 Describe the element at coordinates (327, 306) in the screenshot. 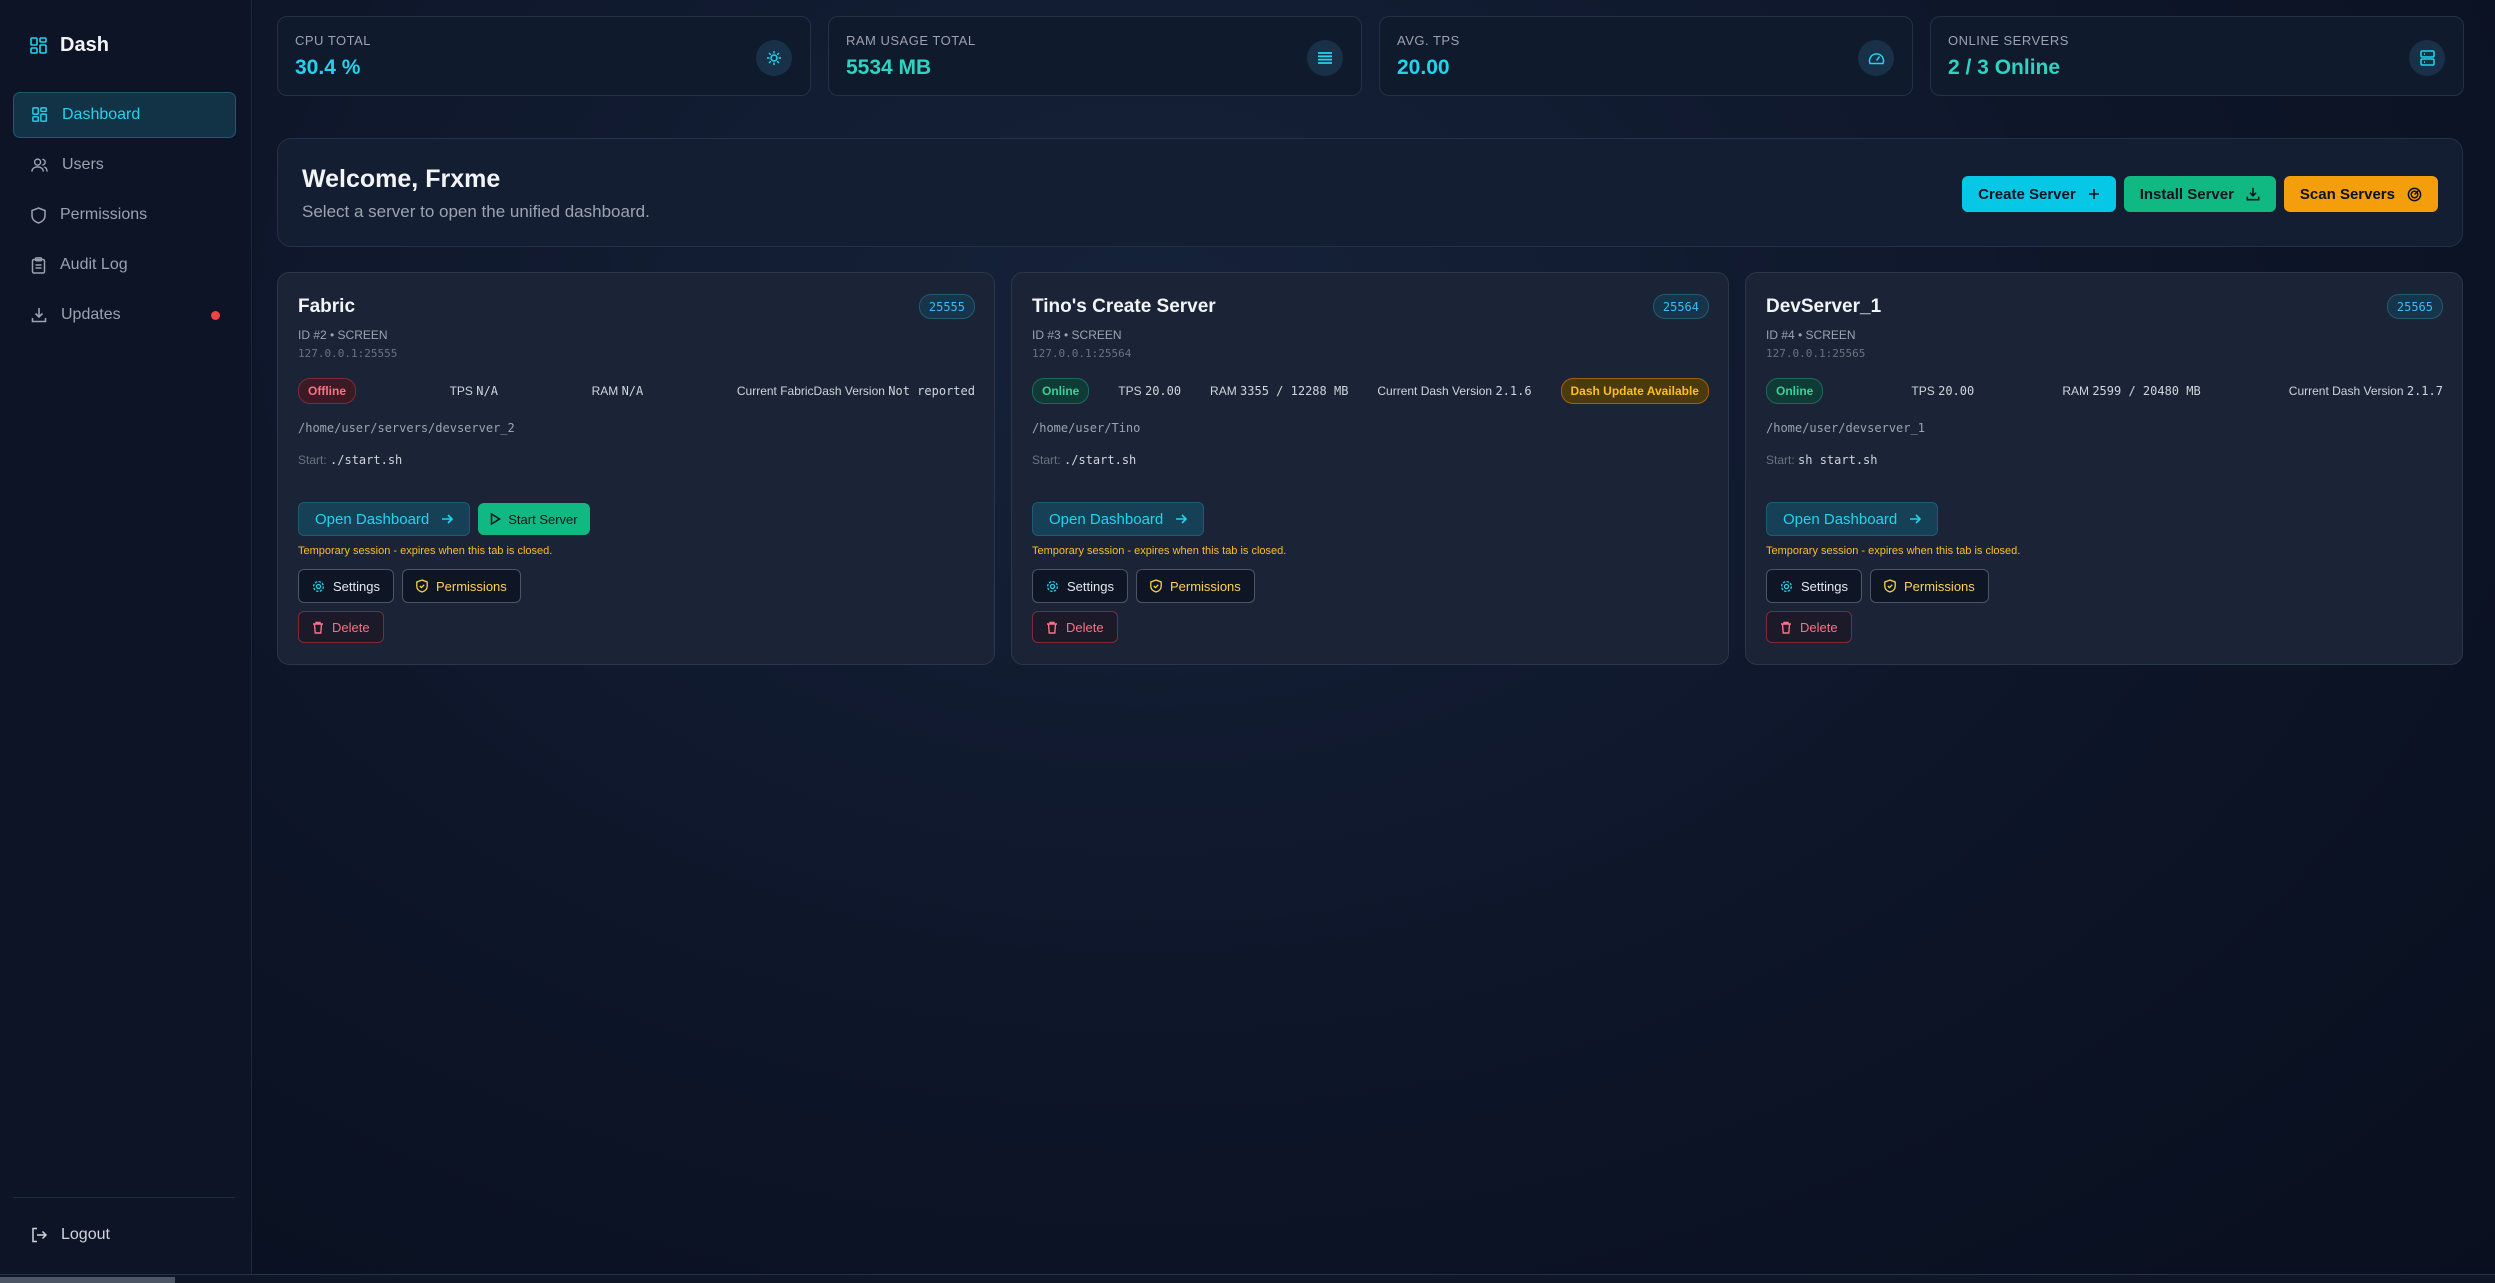

I see `server-name: Fabric` at that location.